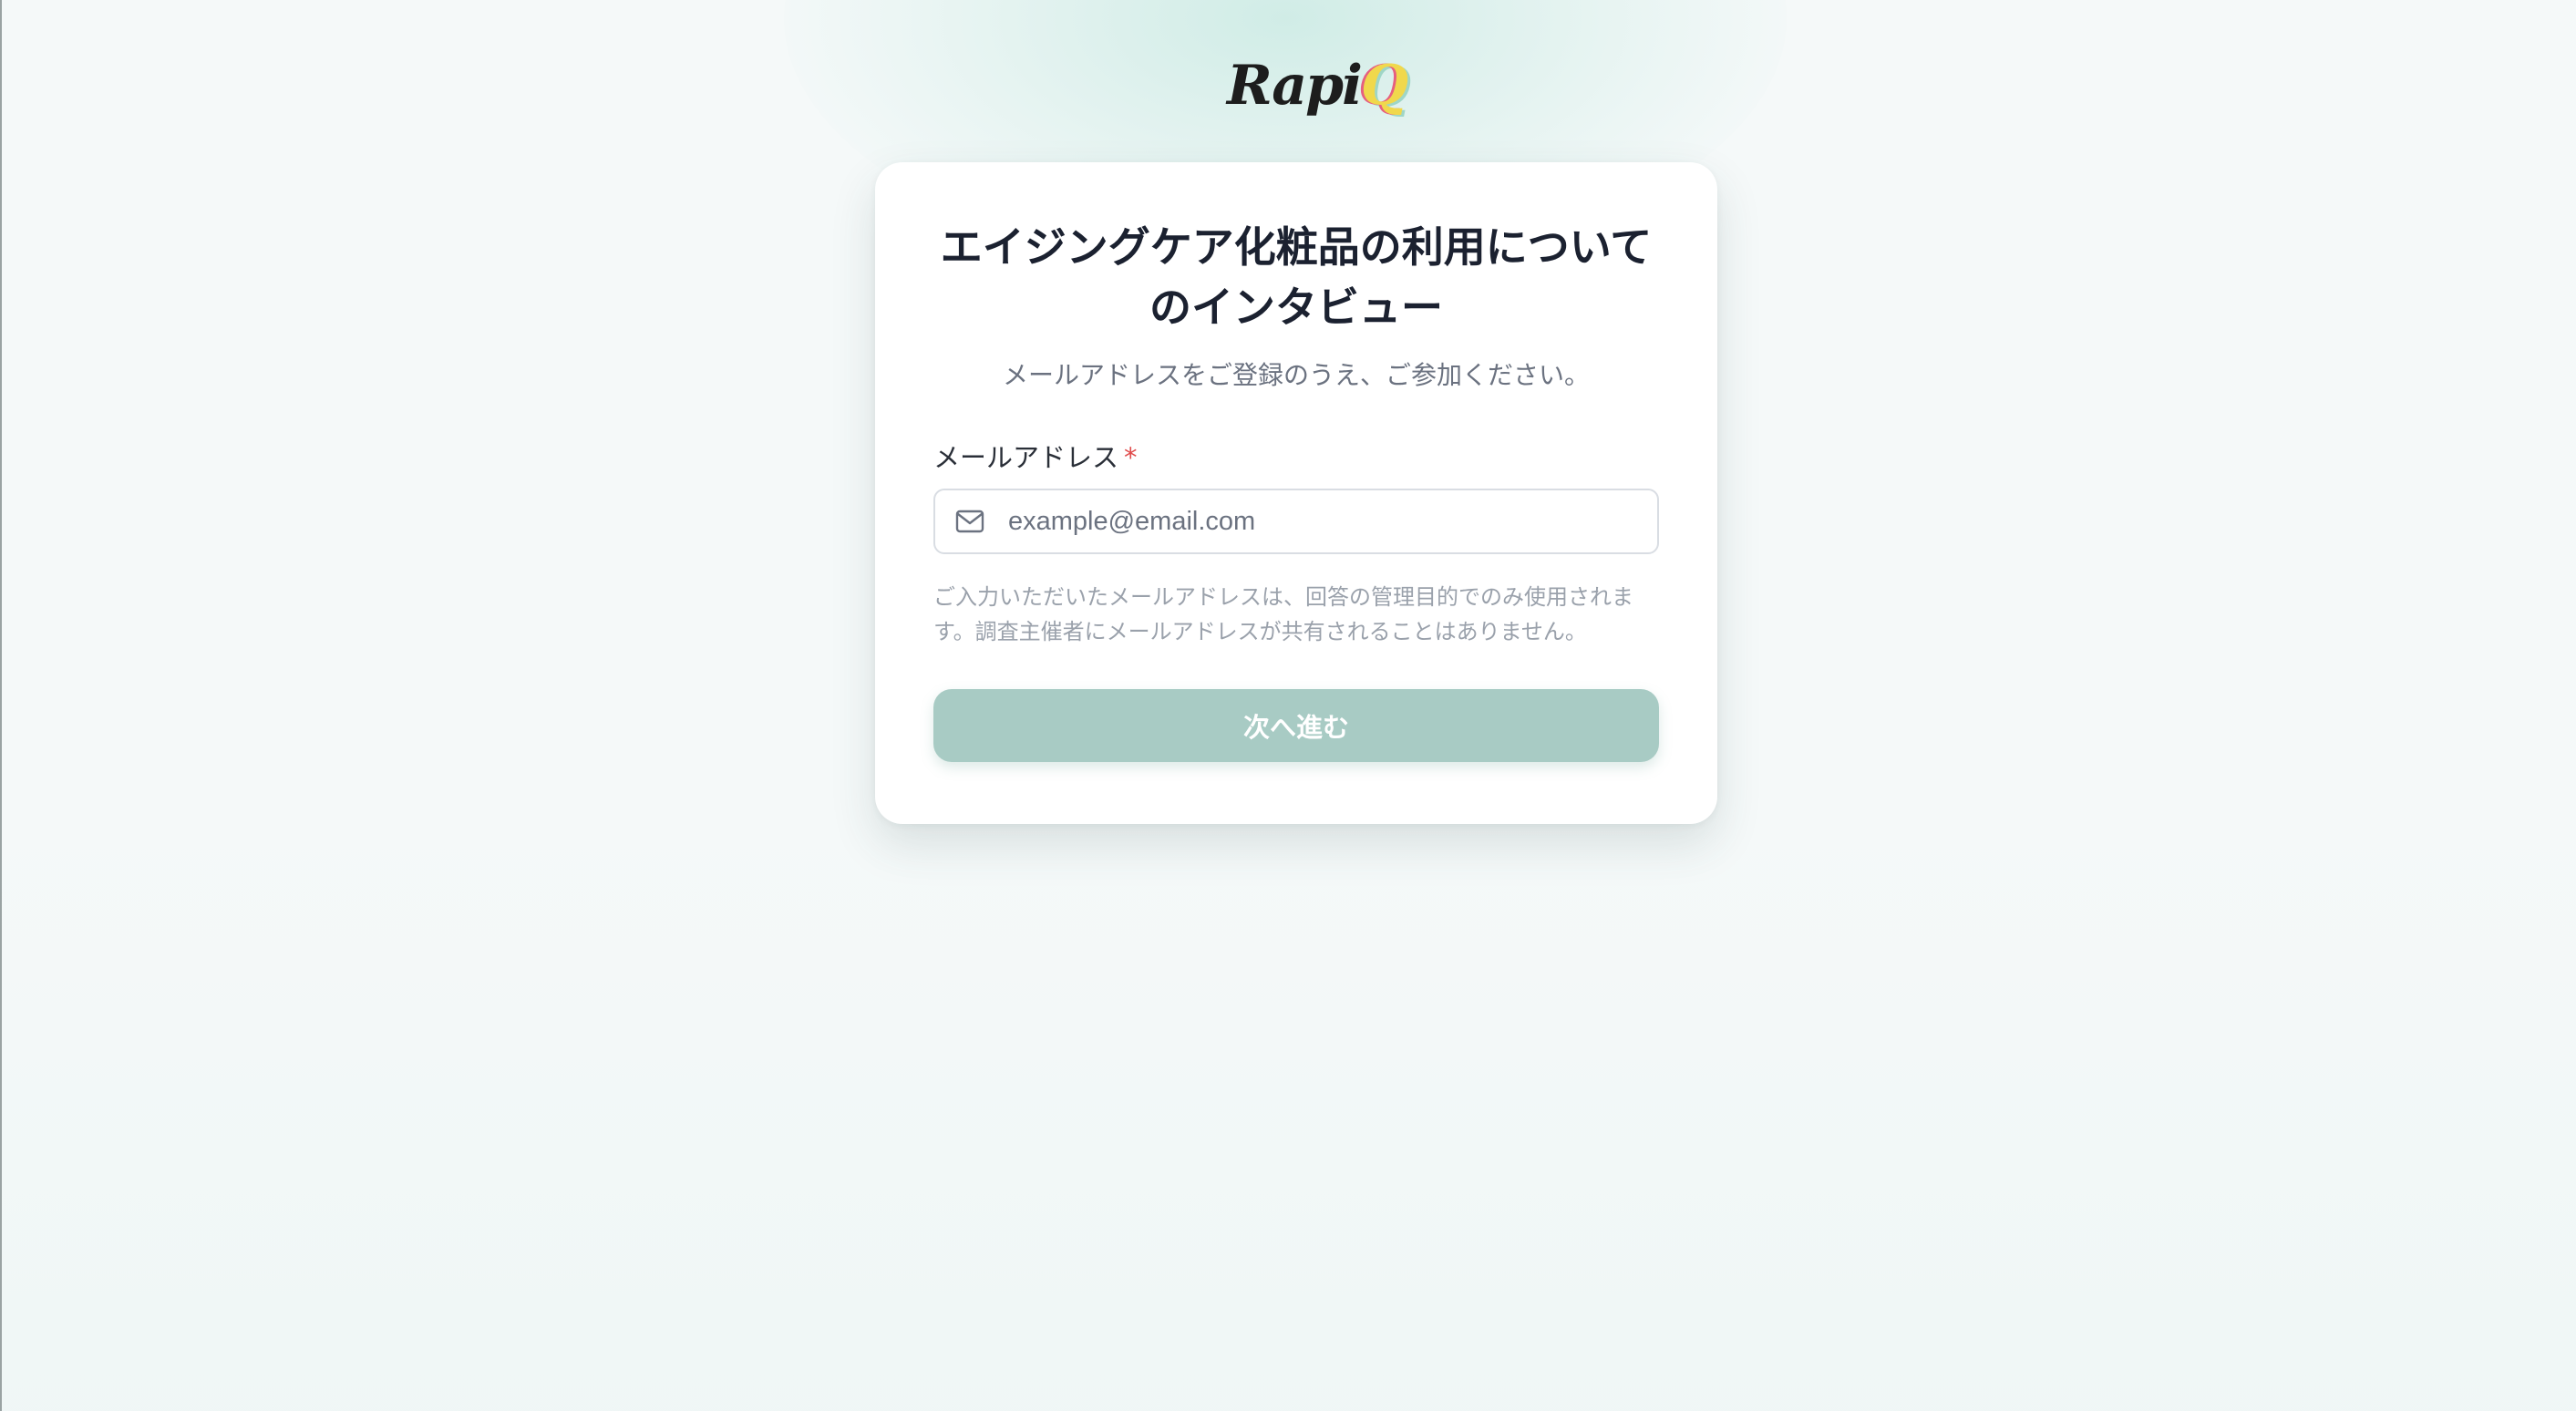 The width and height of the screenshot is (2576, 1411). What do you see at coordinates (1296, 277) in the screenshot?
I see `survey-title: エイジングケア化粧品の利用についてのインタビュー` at bounding box center [1296, 277].